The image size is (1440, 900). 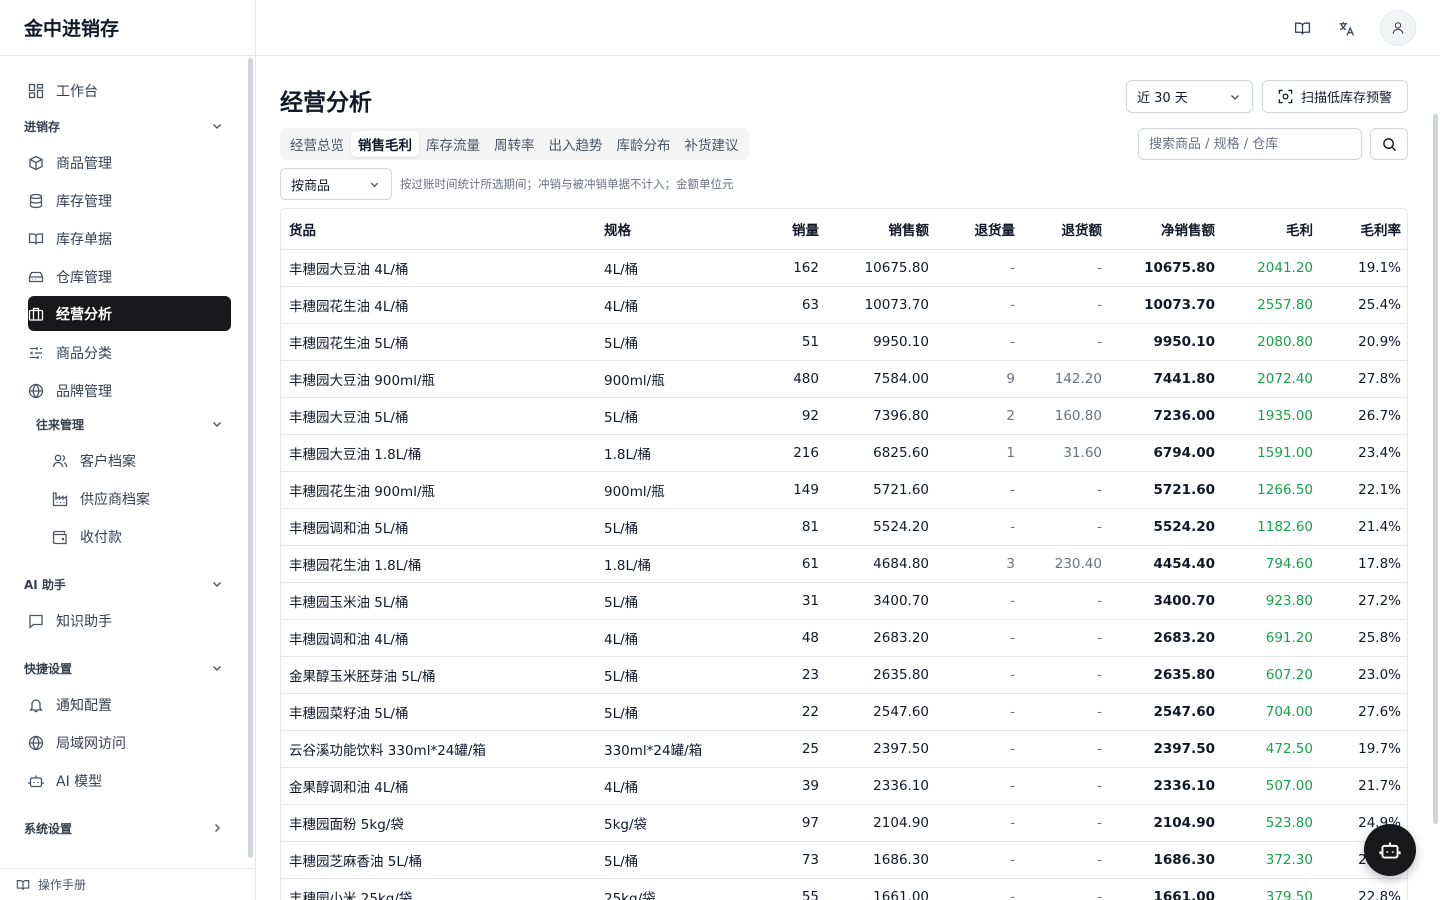 I want to click on sidebar-item-customers: 客户档案, so click(x=141, y=460).